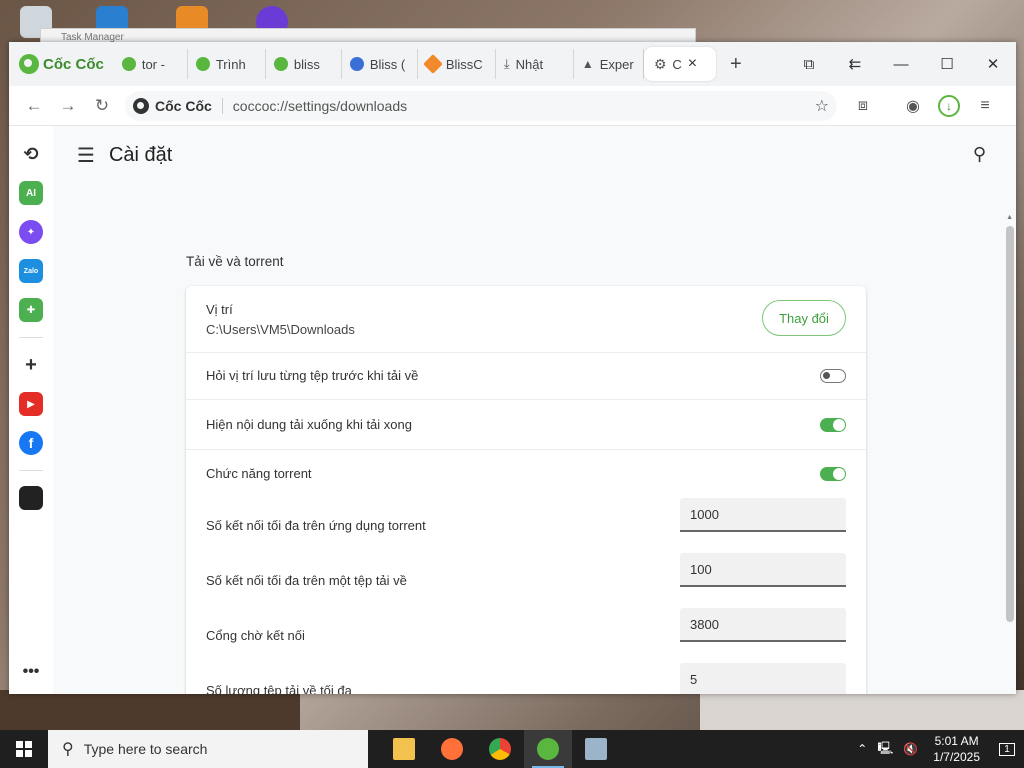  I want to click on clock-time: 5:01 AM, so click(956, 741).